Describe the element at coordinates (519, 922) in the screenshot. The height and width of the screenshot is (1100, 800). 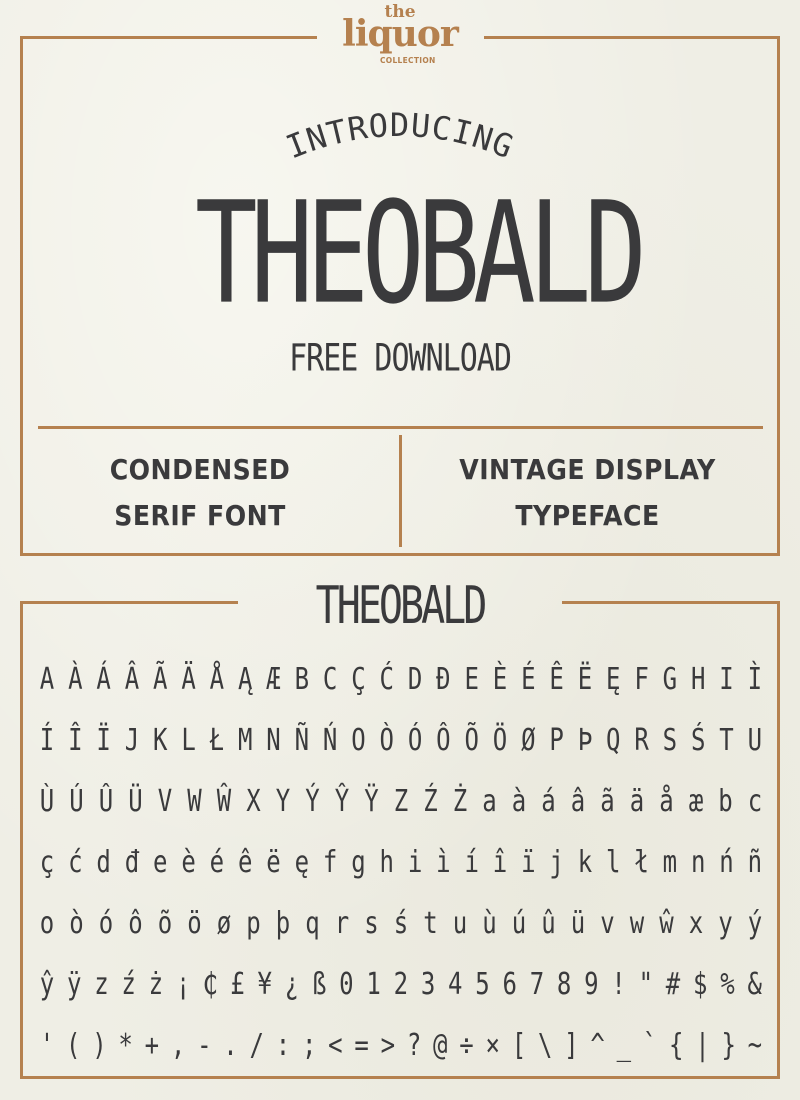
I see `glyph: ú` at that location.